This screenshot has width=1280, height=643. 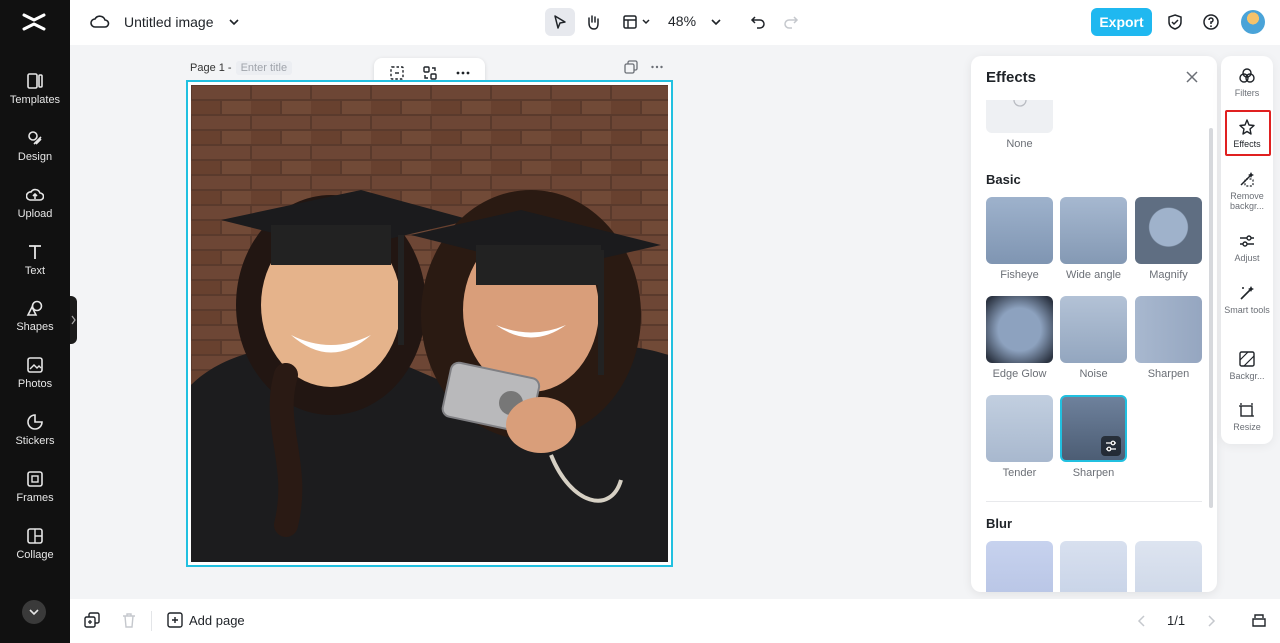 I want to click on rail-adjust: Adjust, so click(x=1247, y=247).